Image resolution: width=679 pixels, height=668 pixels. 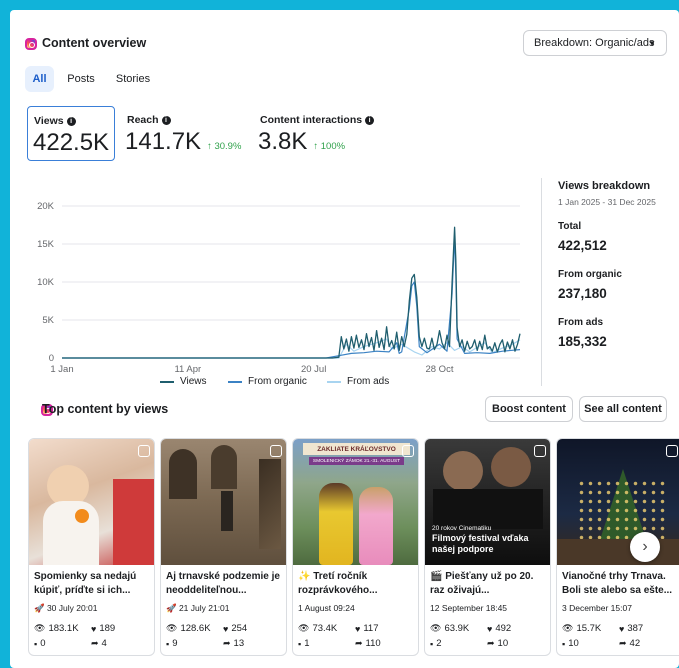 I want to click on person-head, so click(x=463, y=471).